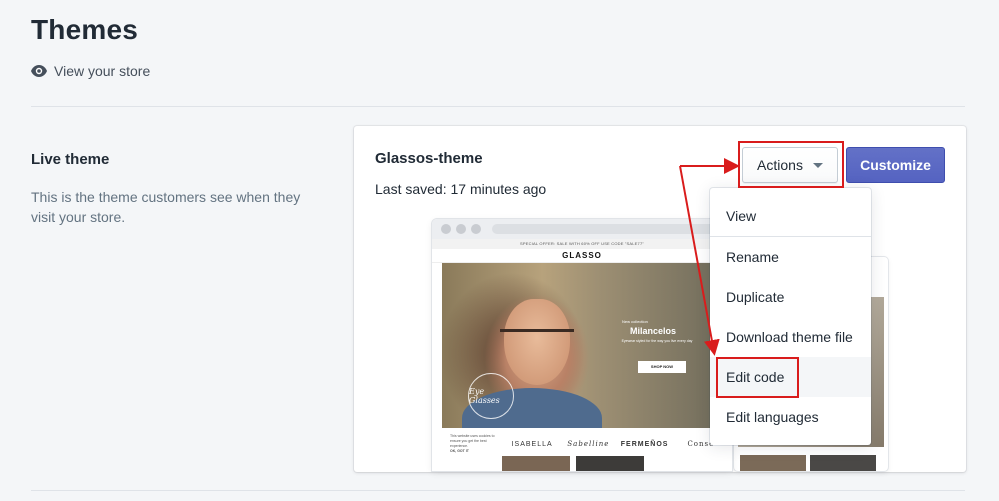 Image resolution: width=999 pixels, height=501 pixels. I want to click on live-theme-heading: Live theme, so click(70, 159).